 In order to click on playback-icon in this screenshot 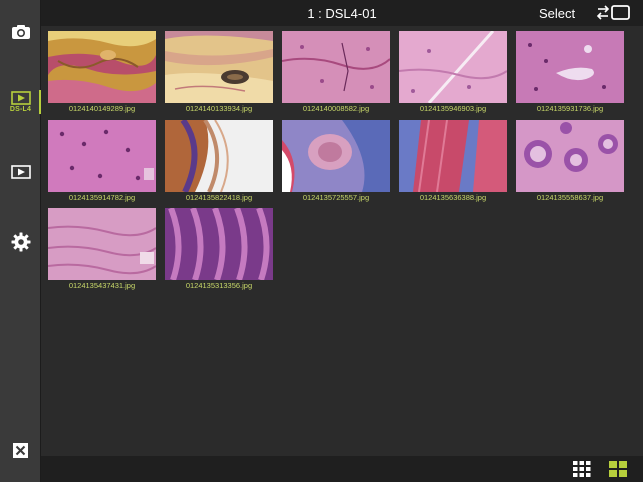, I will do `click(20, 172)`.